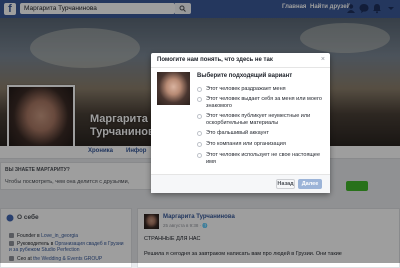 The image size is (400, 268). What do you see at coordinates (237, 133) in the screenshot?
I see `report-option-label: Это фальшивый аккаунт` at bounding box center [237, 133].